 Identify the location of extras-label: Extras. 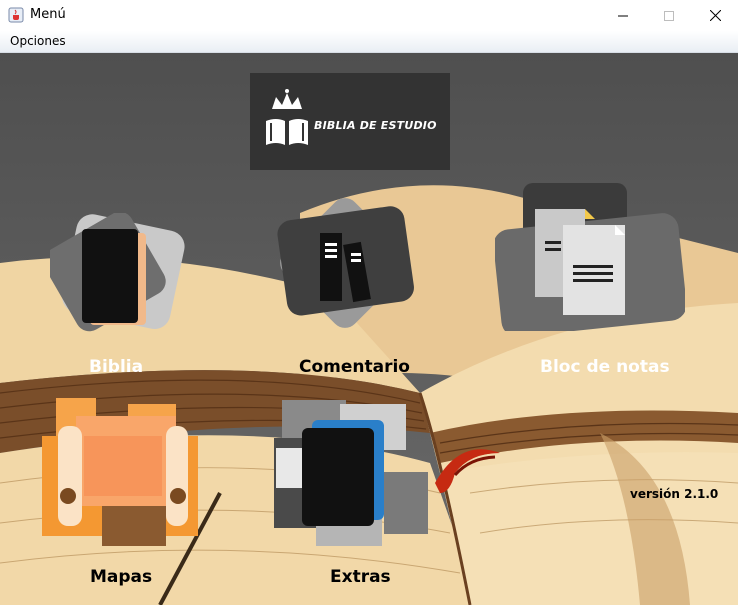
(360, 577).